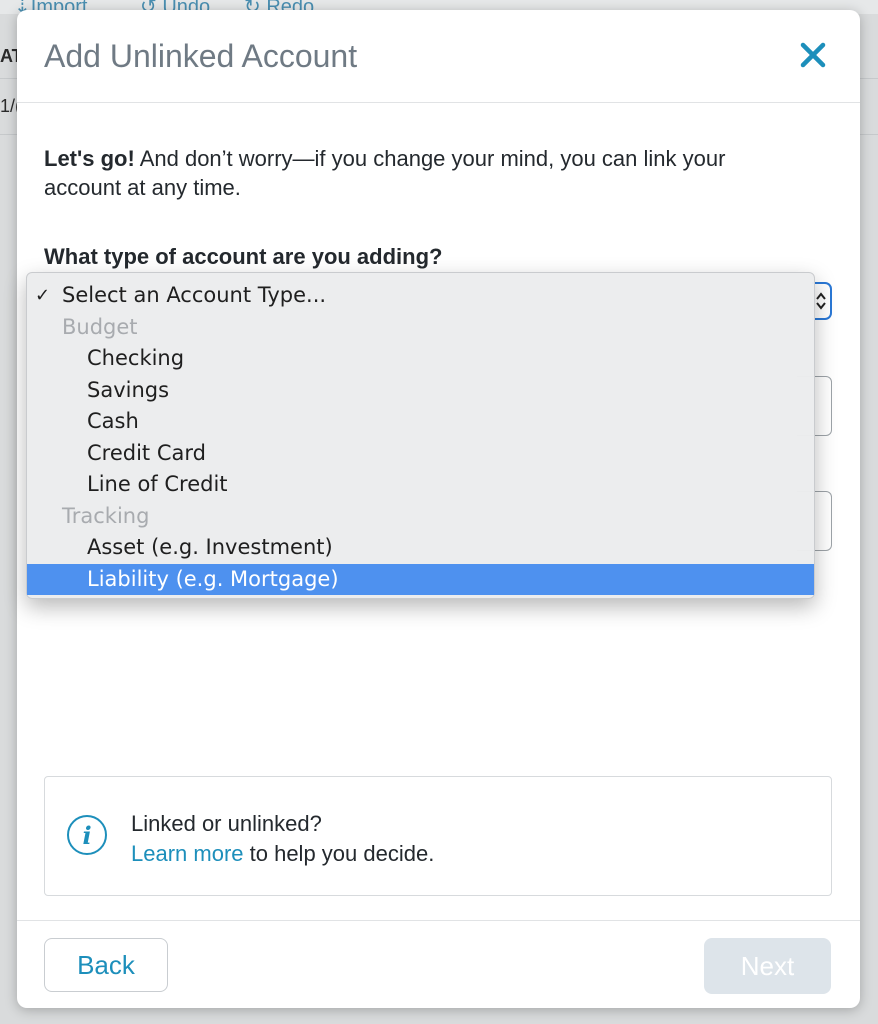  What do you see at coordinates (146, 452) in the screenshot?
I see `dropdown-option-label: Credit Card` at bounding box center [146, 452].